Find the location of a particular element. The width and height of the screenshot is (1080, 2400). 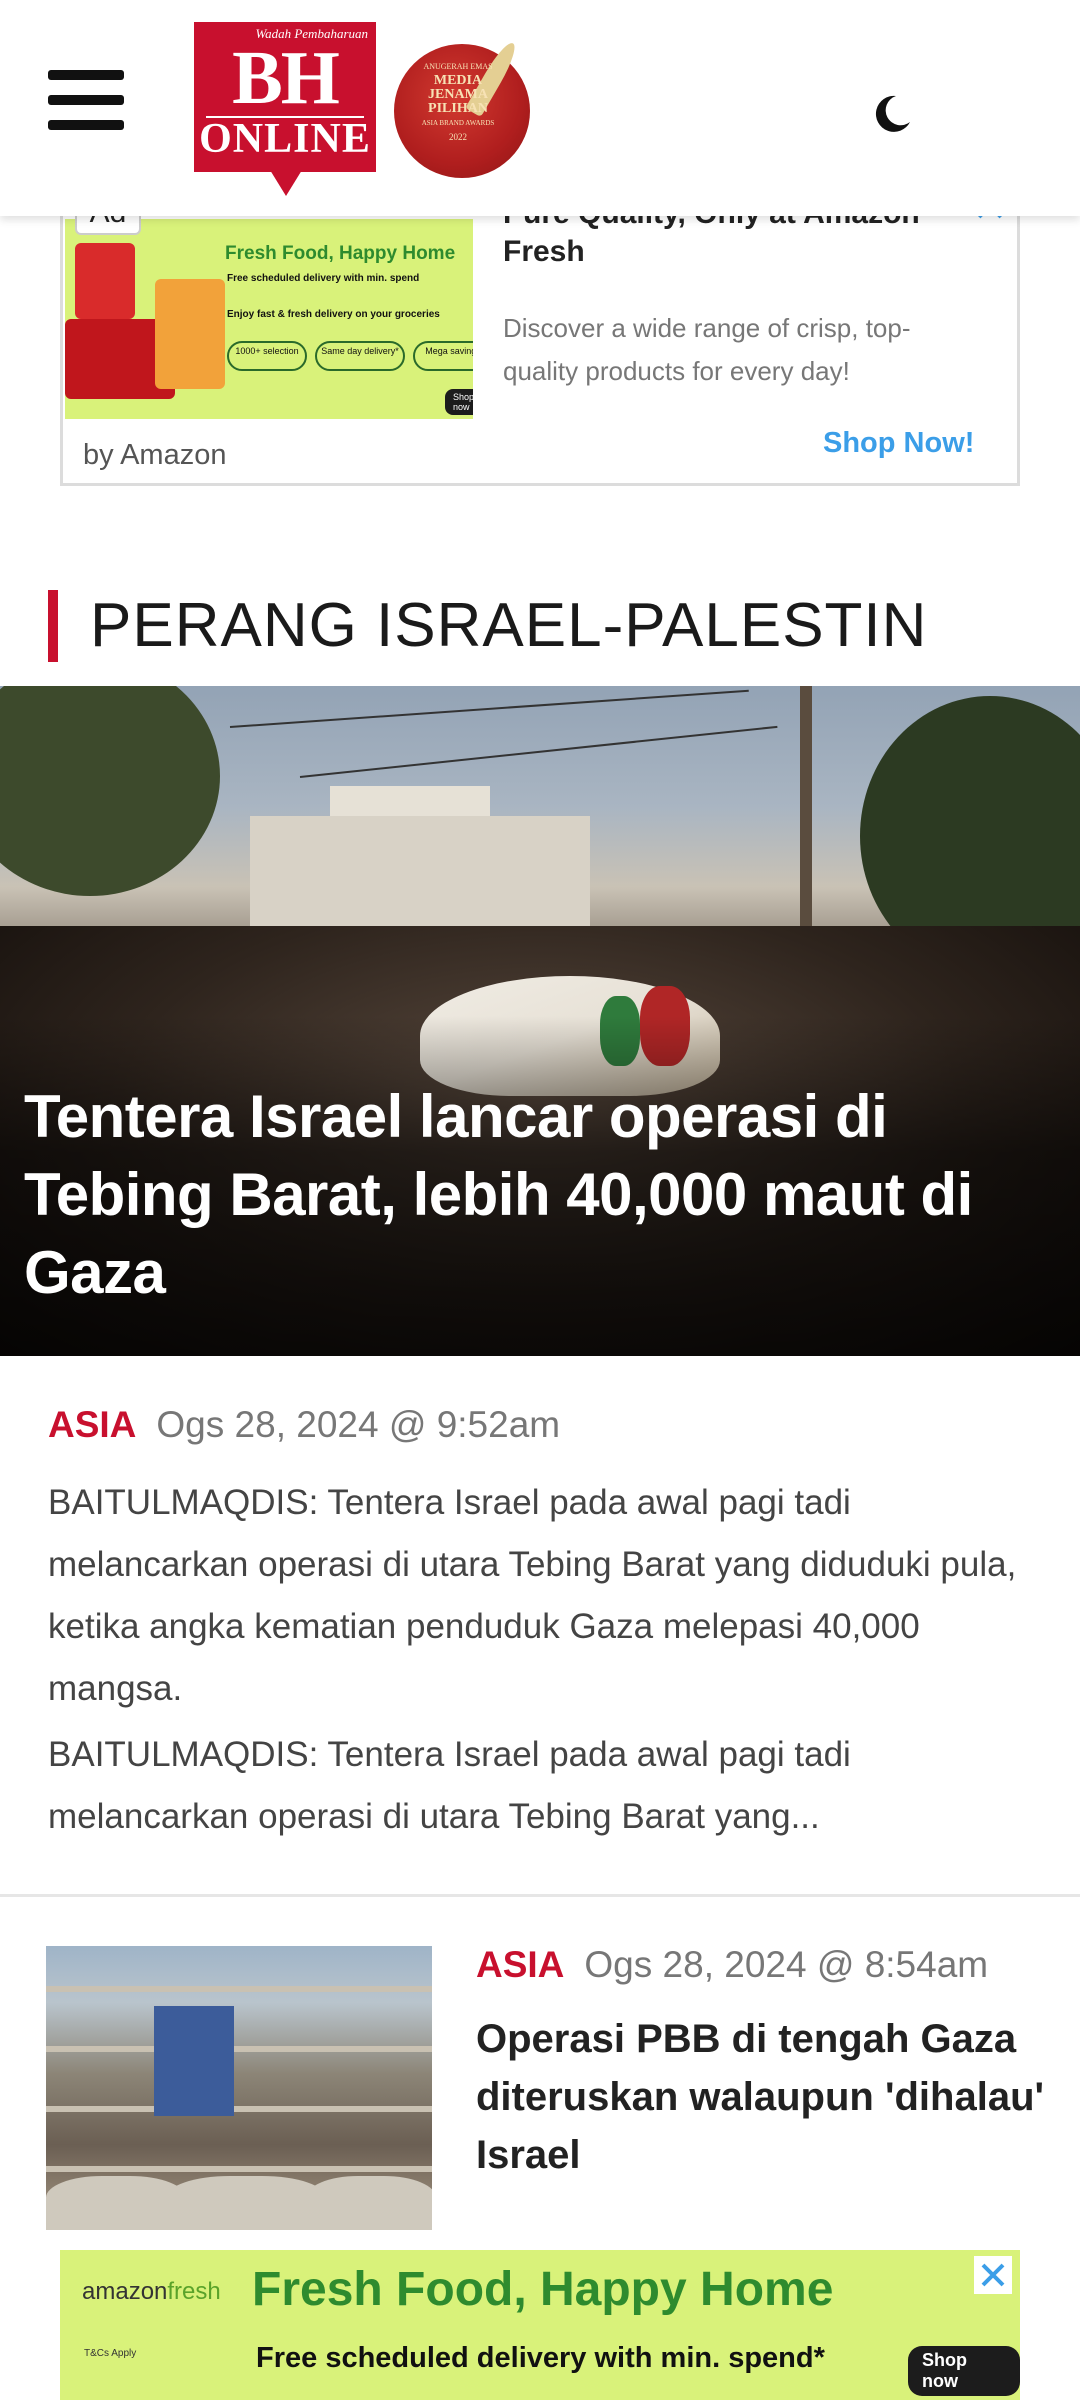

divider is located at coordinates (540, 1895).